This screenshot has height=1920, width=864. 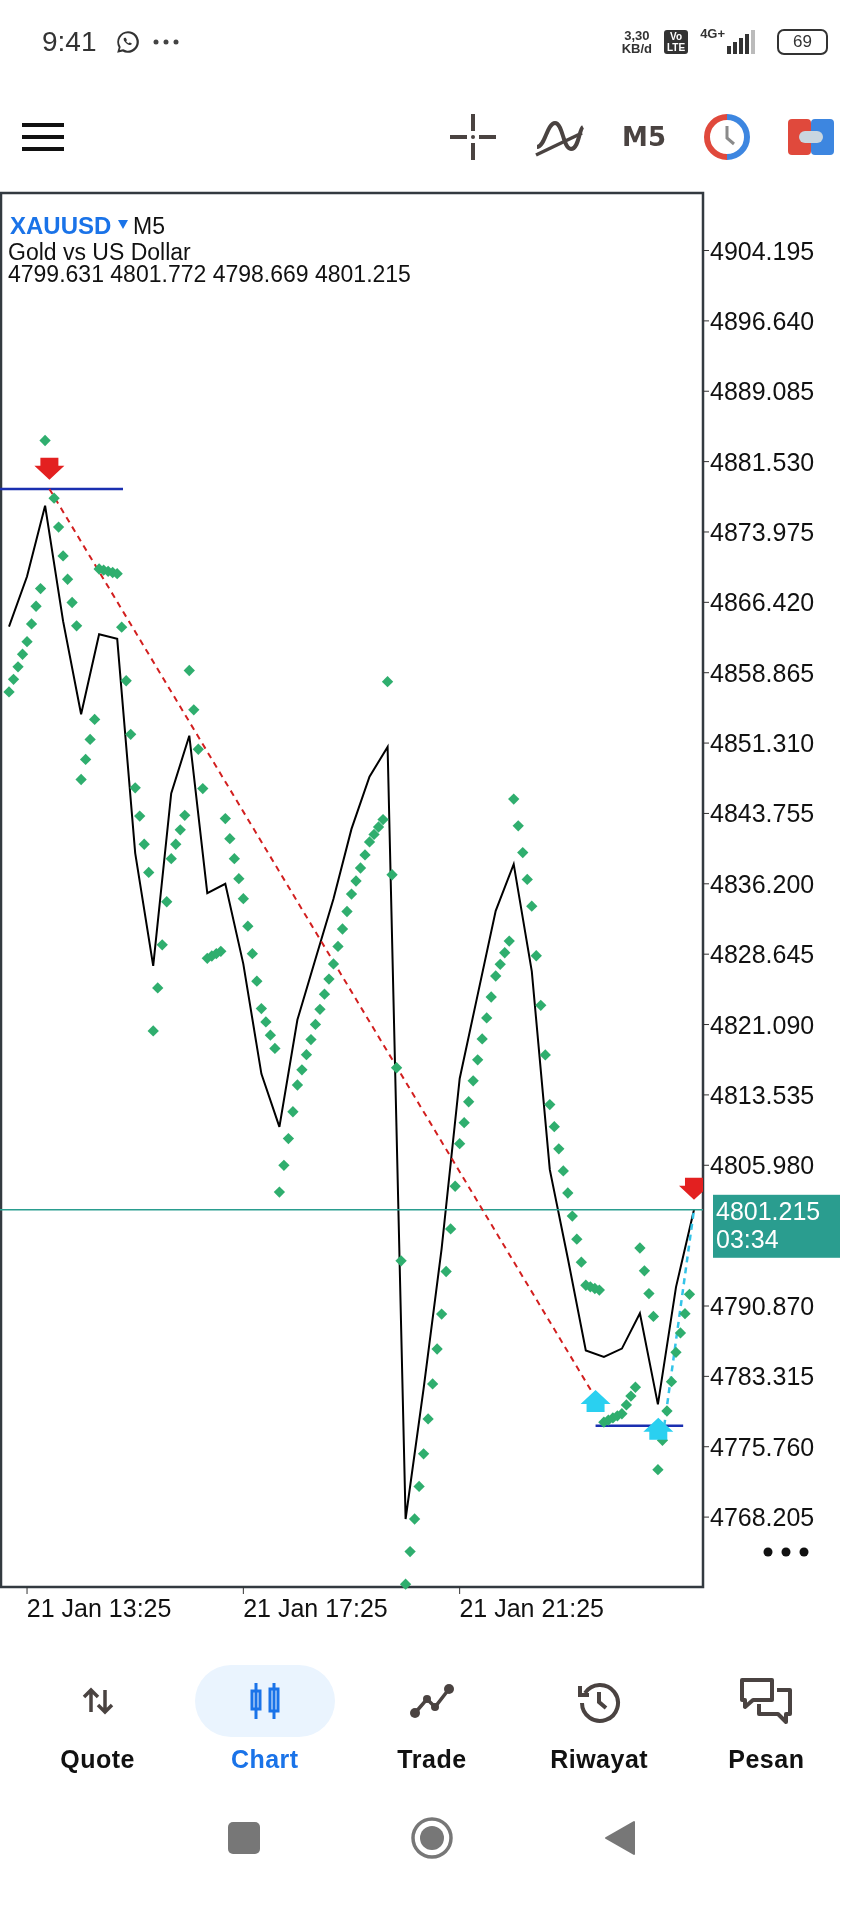 What do you see at coordinates (637, 35) in the screenshot?
I see `network-speed: 3,30` at bounding box center [637, 35].